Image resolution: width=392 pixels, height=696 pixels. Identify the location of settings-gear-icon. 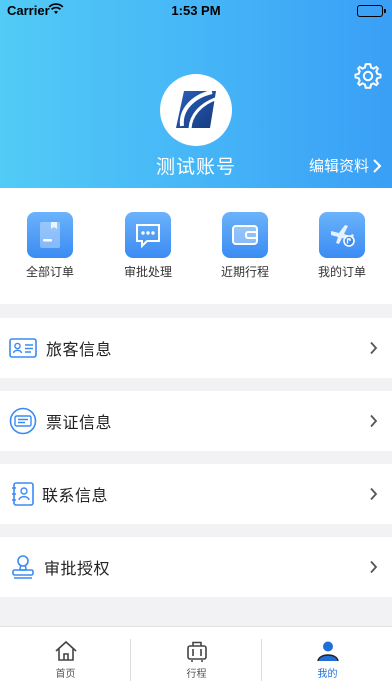
(368, 76).